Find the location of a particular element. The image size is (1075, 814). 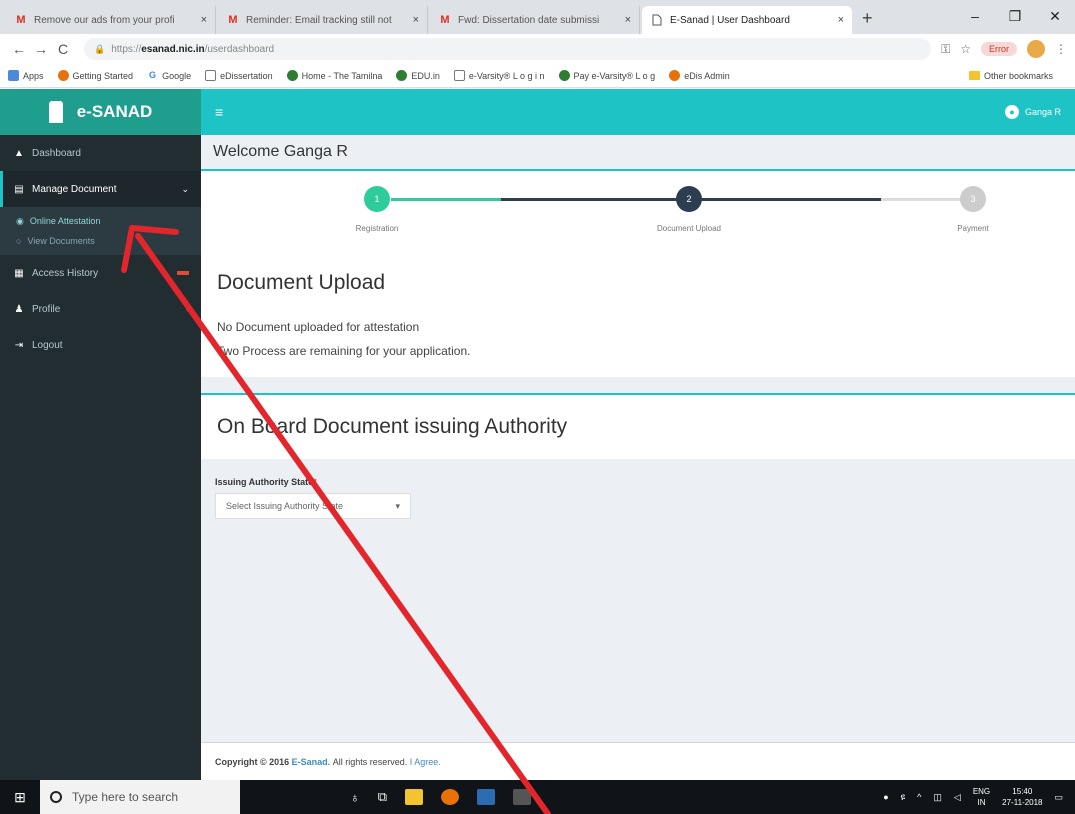

microphone-icon: ♁ is located at coordinates (355, 797).